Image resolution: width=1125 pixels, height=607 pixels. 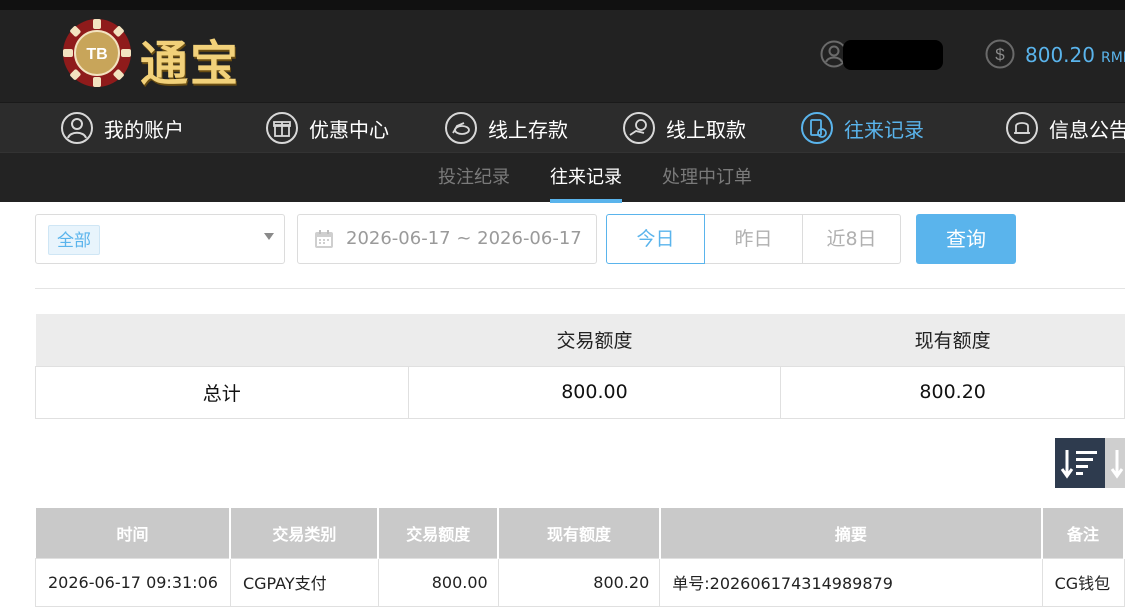 What do you see at coordinates (884, 129) in the screenshot?
I see `nav-label: 往来记录` at bounding box center [884, 129].